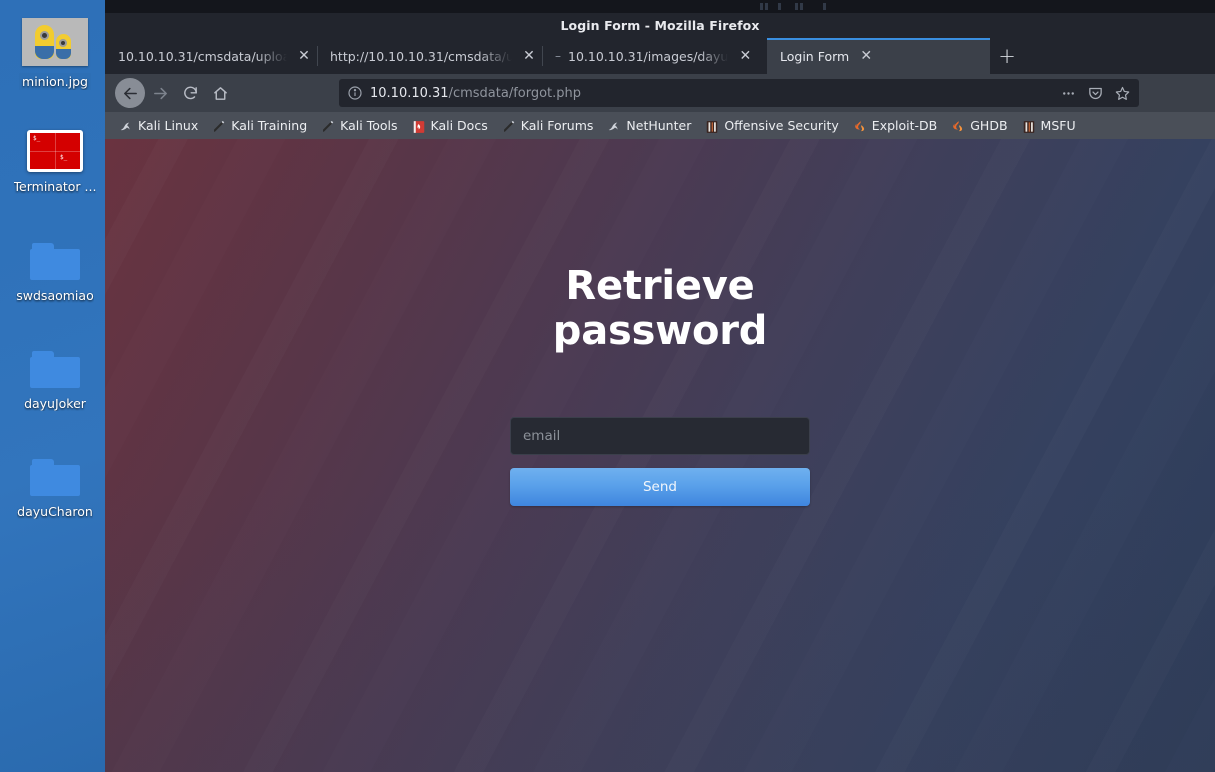  Describe the element at coordinates (355, 93) in the screenshot. I see `page-info-icon` at that location.